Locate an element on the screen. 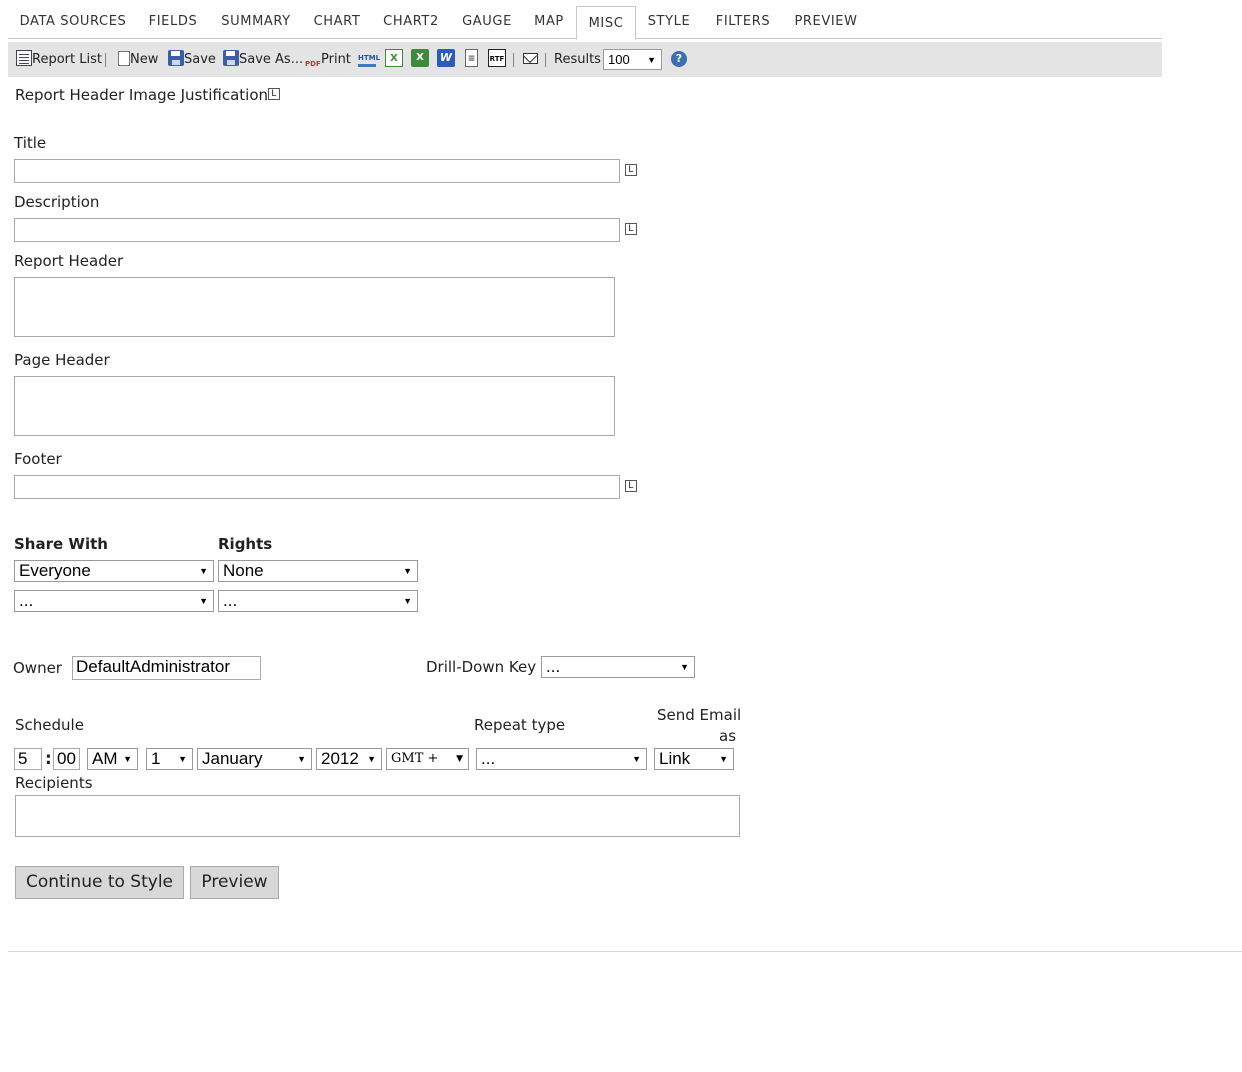  schedule-month-select: January ▼ is located at coordinates (254, 759).